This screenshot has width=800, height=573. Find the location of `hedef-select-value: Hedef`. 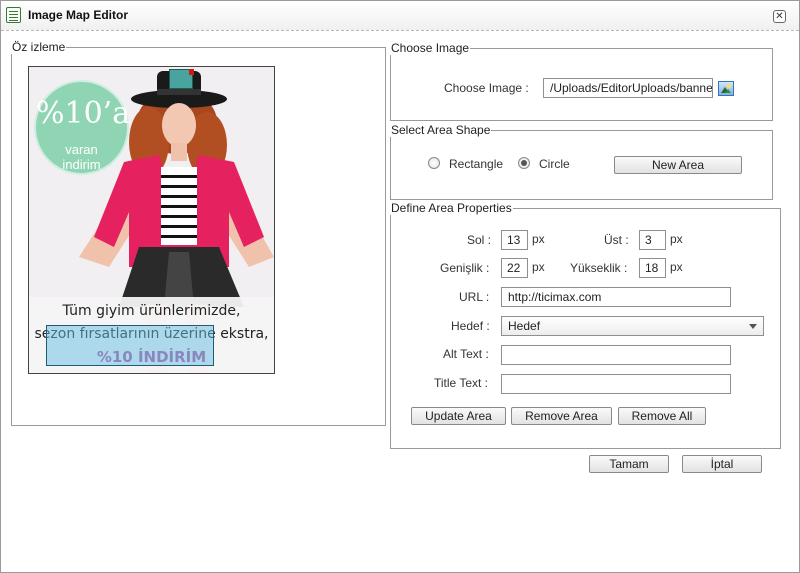

hedef-select-value: Hedef is located at coordinates (524, 326).